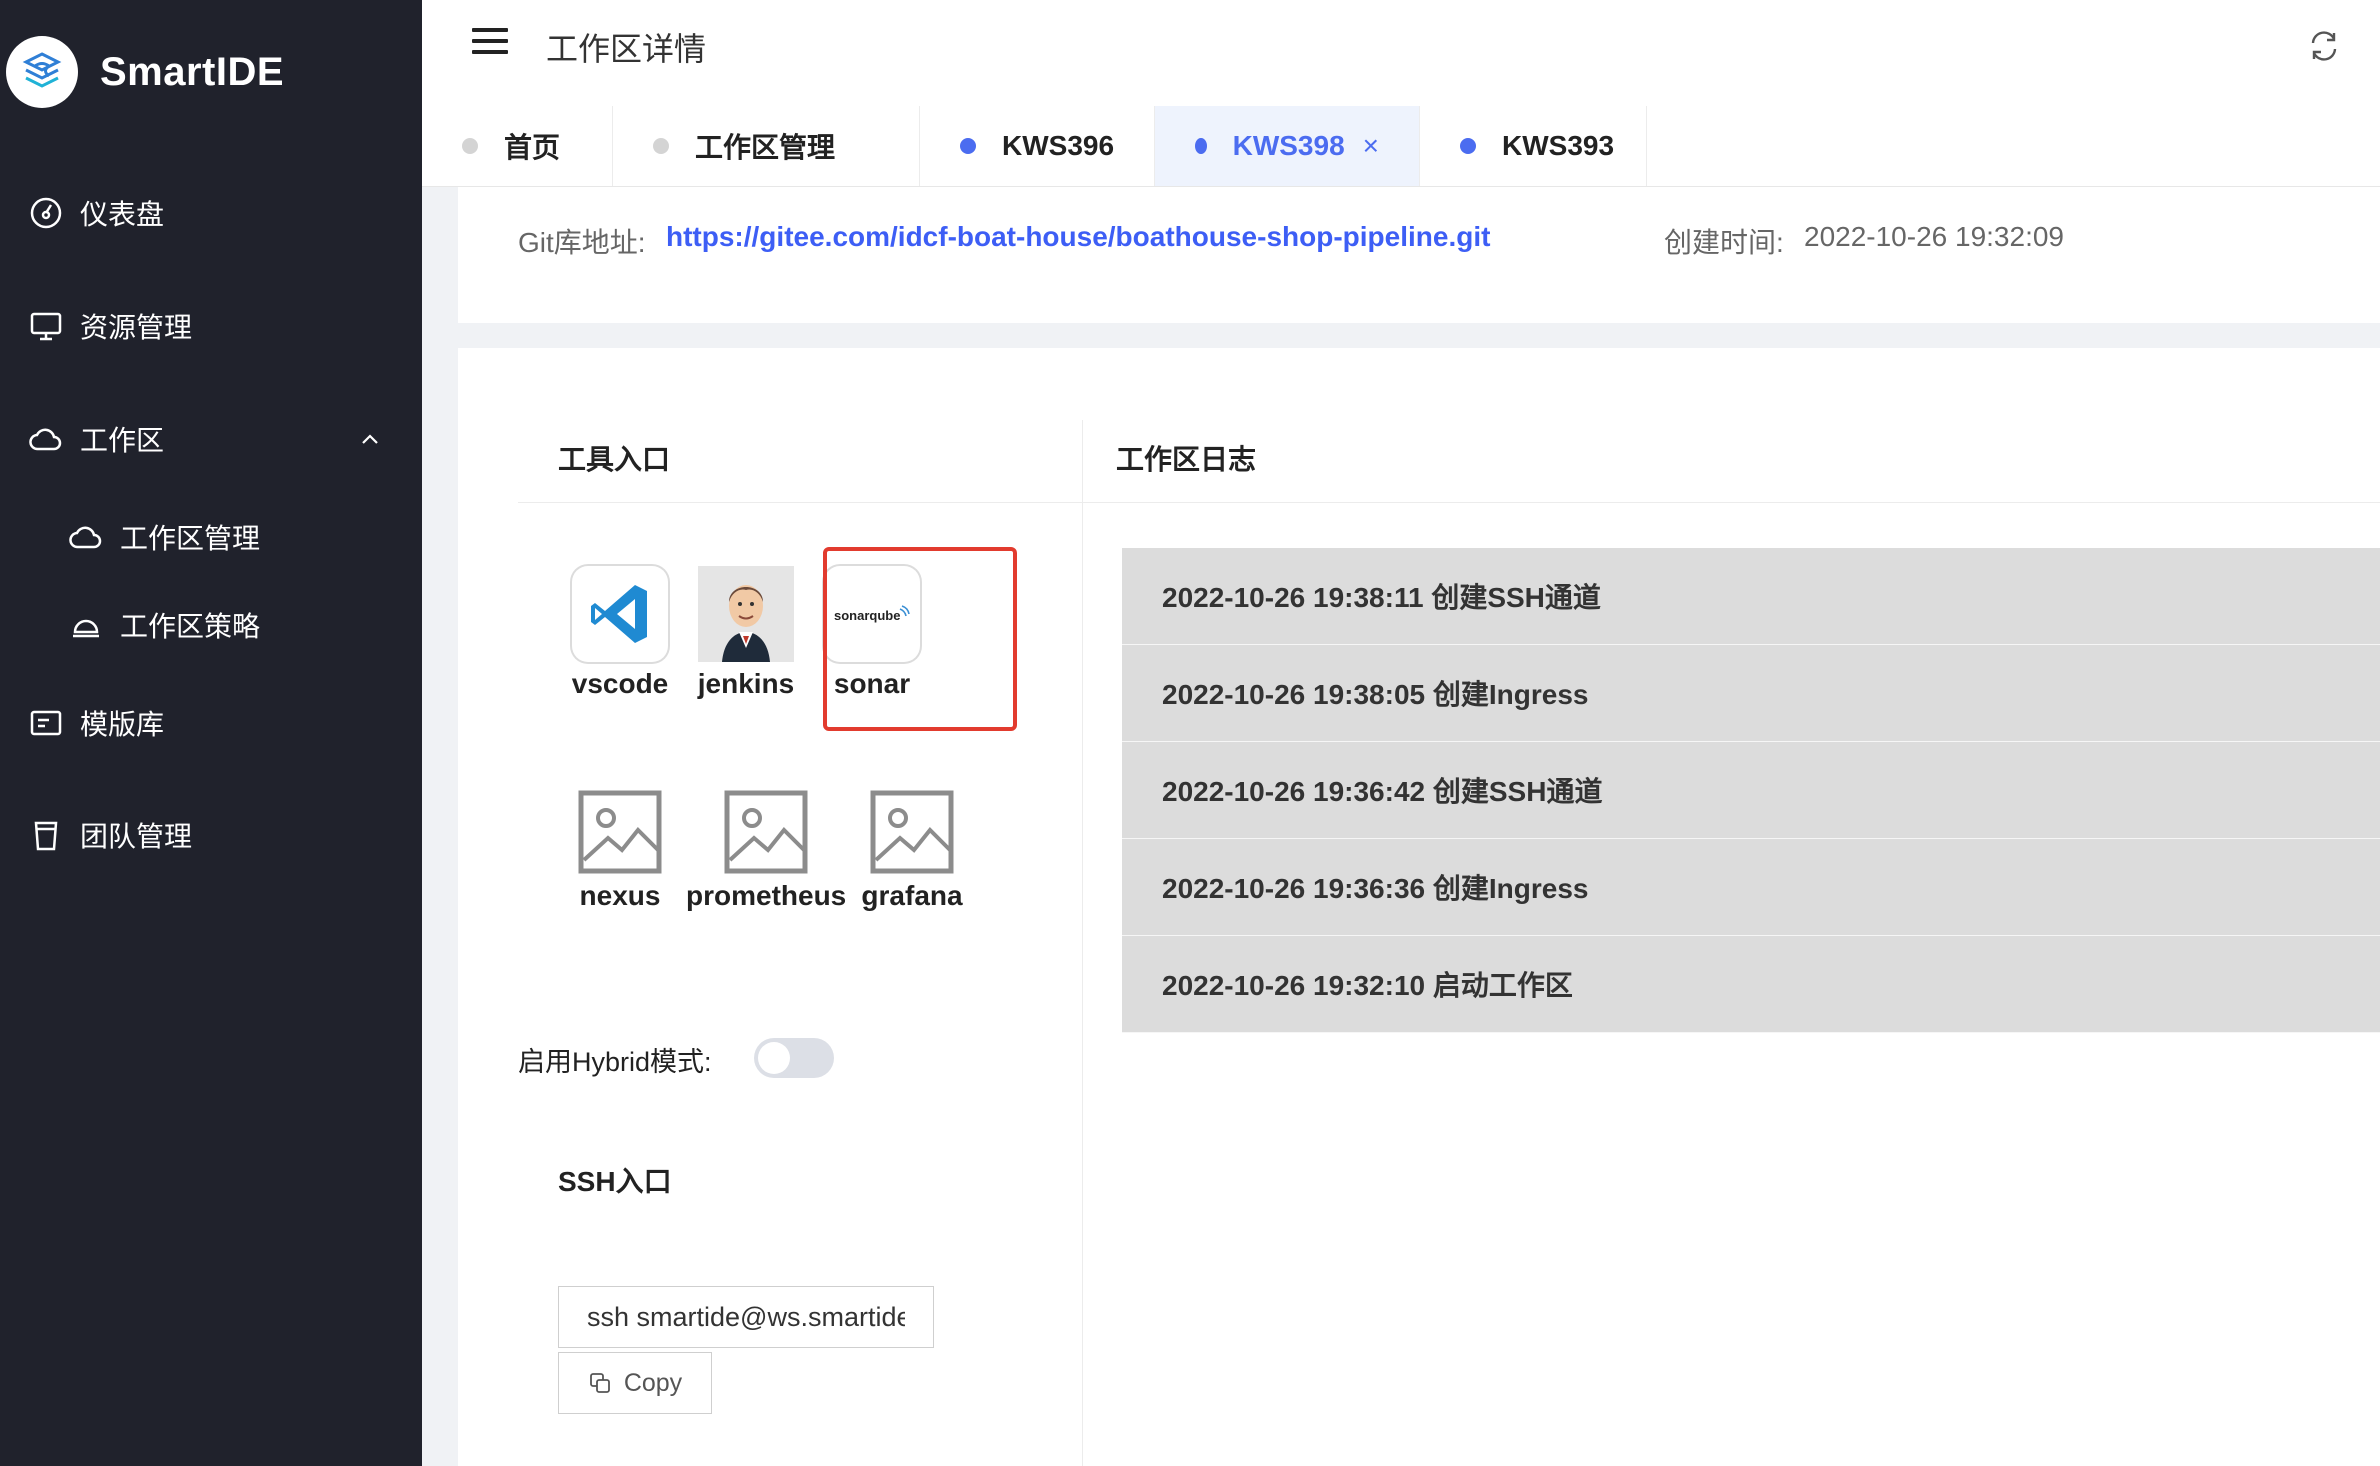  What do you see at coordinates (1558, 145) in the screenshot?
I see `tab-label: KWS393` at bounding box center [1558, 145].